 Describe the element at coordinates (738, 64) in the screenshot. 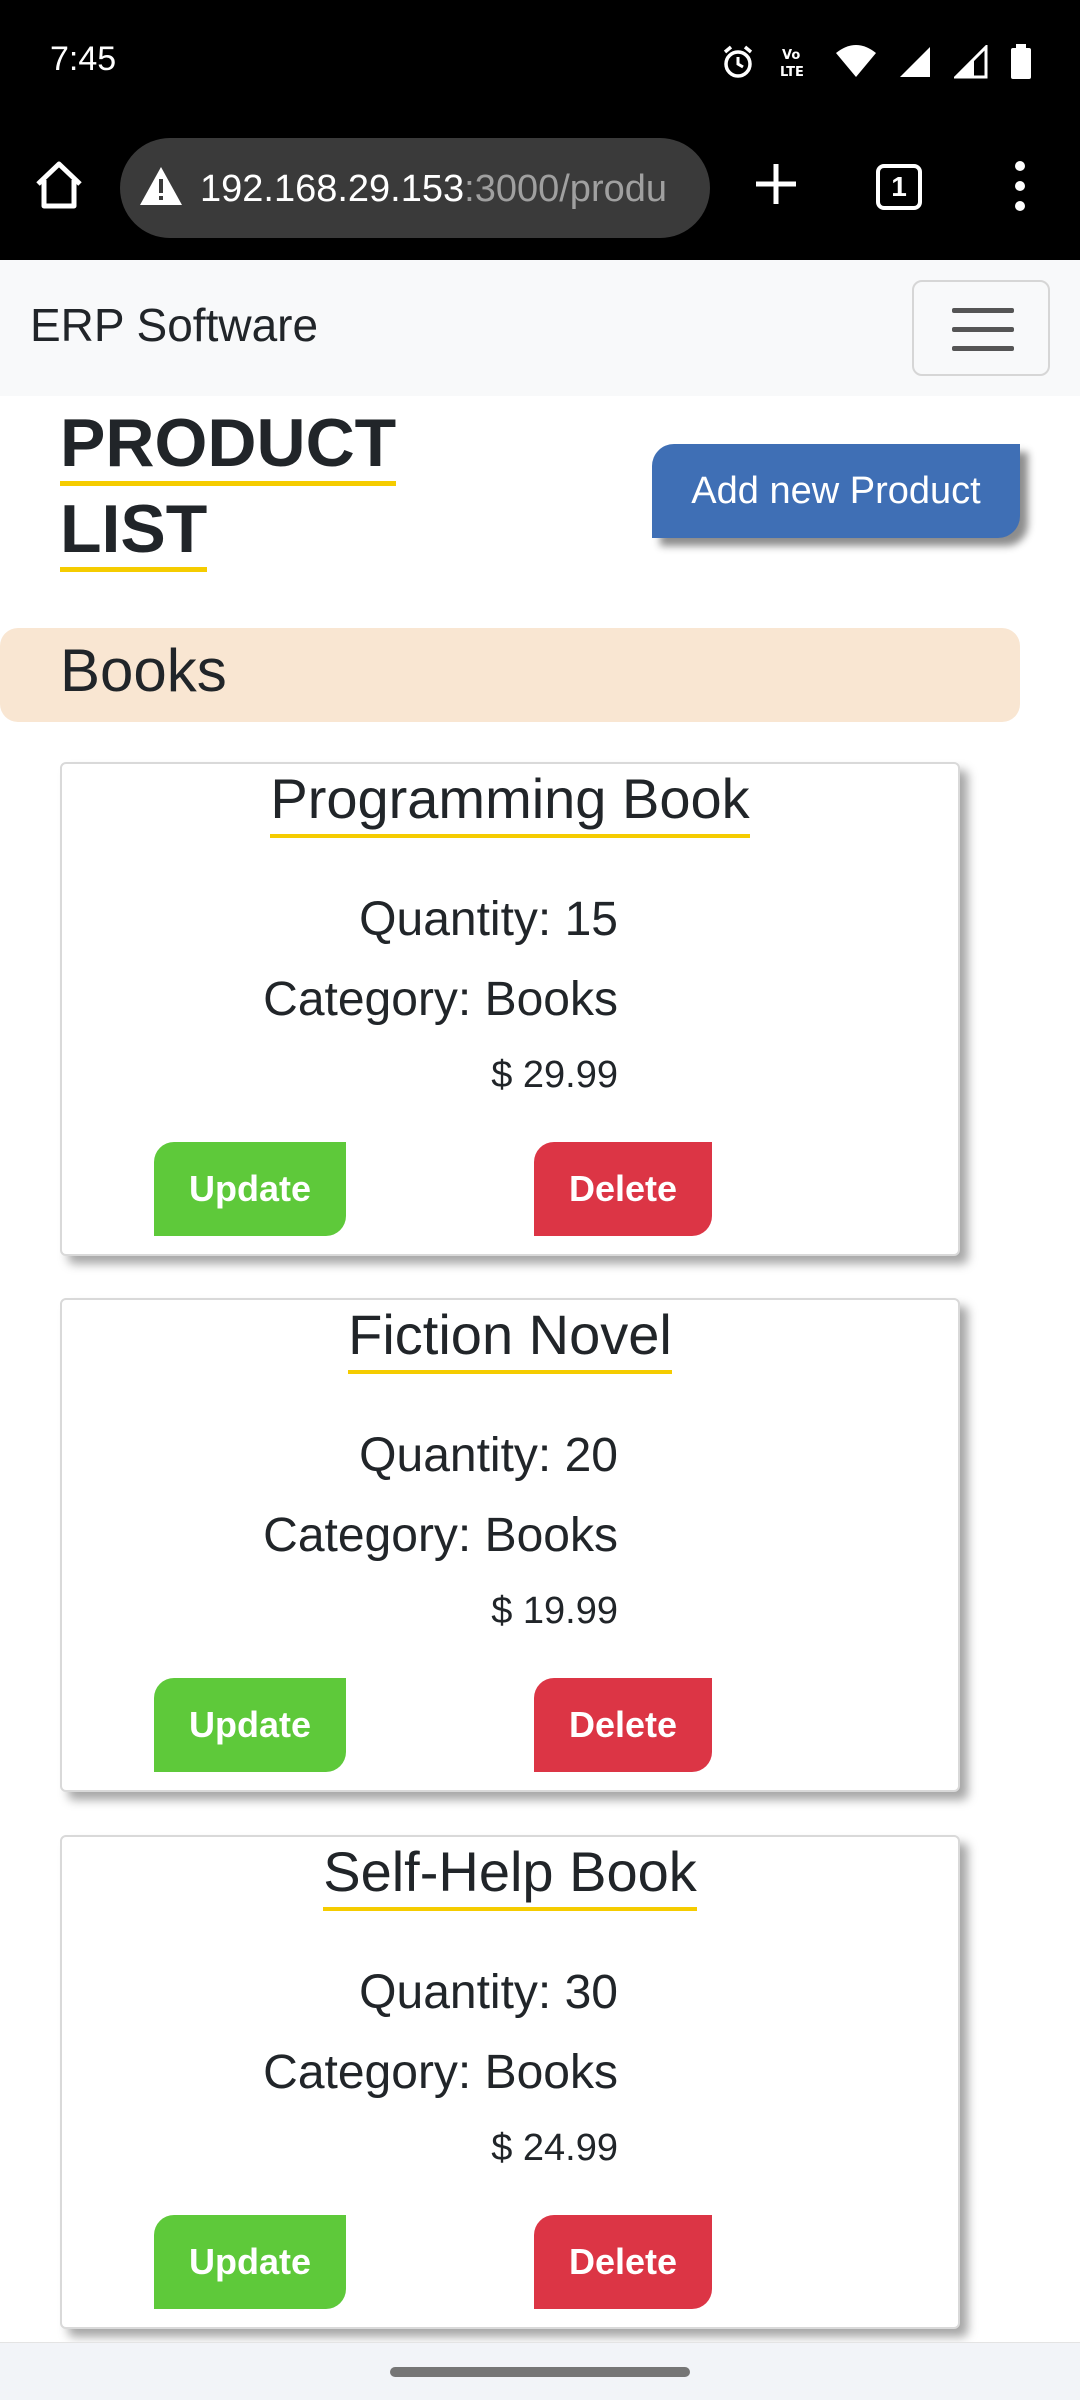

I see `alarm-icon` at that location.